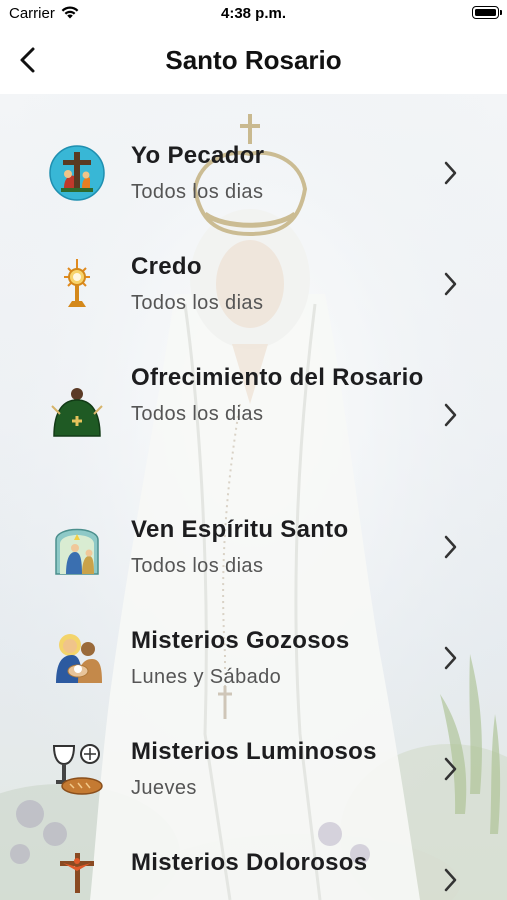  I want to click on list-item-ofrecimiento-del-rosario: Ofrecimiento del Rosario Todos los dias, so click(253, 416).